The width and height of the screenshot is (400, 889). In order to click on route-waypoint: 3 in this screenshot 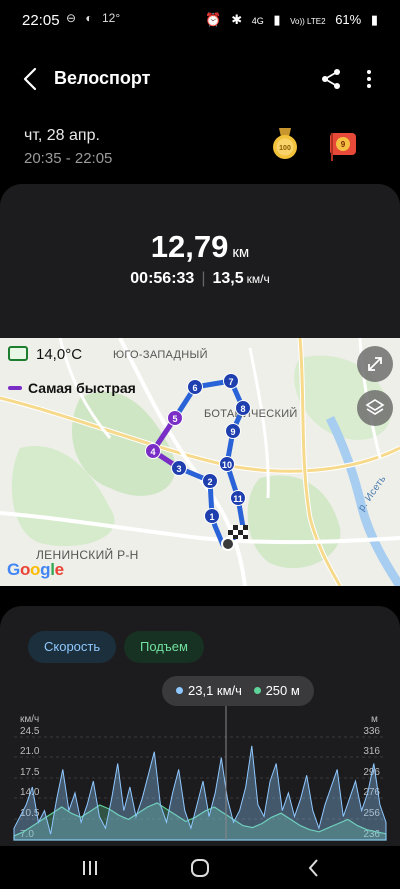, I will do `click(179, 468)`.